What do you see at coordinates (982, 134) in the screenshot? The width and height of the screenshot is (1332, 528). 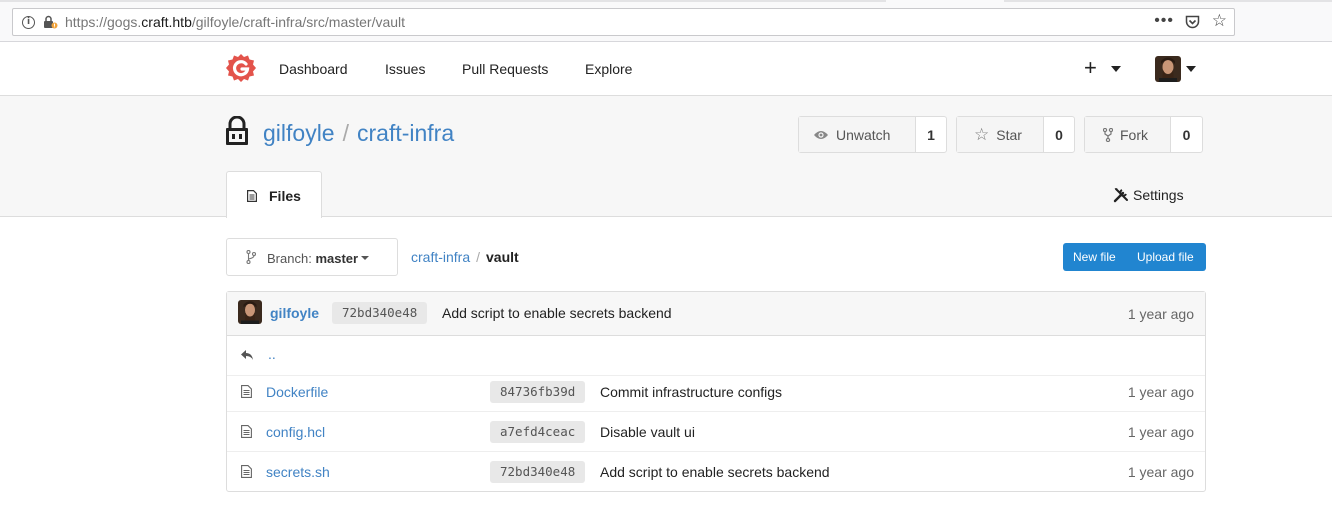 I see `star-icon: ☆` at bounding box center [982, 134].